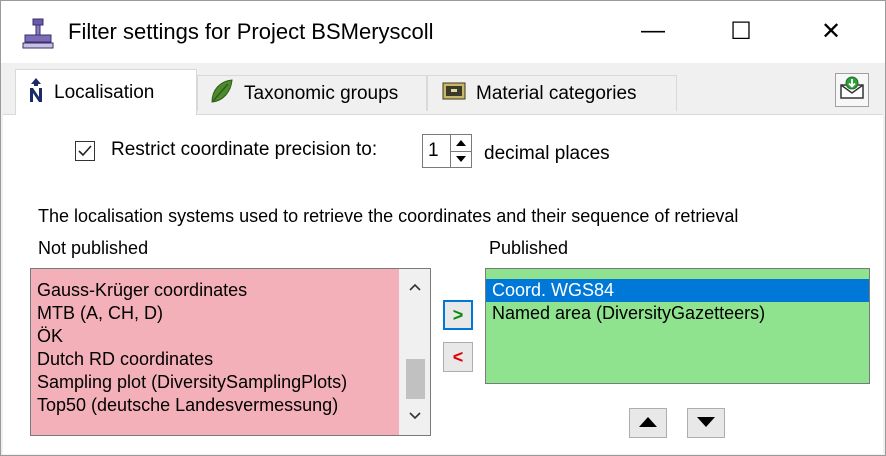 This screenshot has width=886, height=456. Describe the element at coordinates (36, 92) in the screenshot. I see `north-arrow-icon` at that location.